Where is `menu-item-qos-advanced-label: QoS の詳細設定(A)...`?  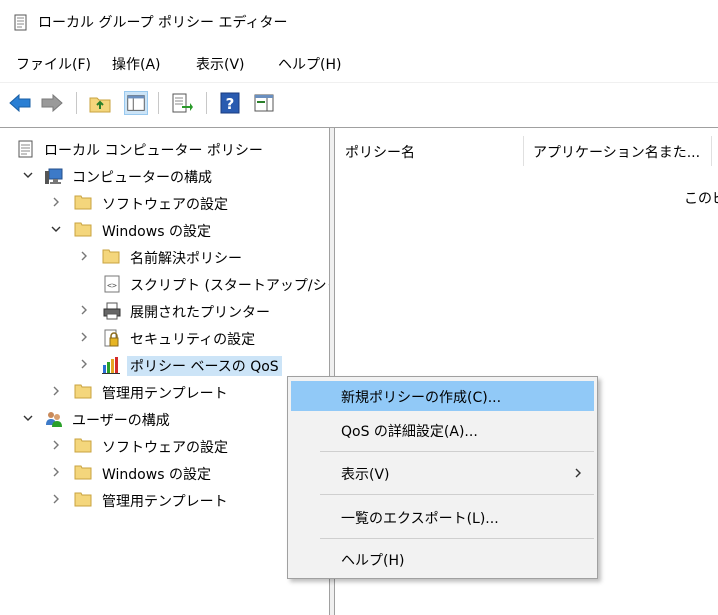 menu-item-qos-advanced-label: QoS の詳細設定(A)... is located at coordinates (409, 432).